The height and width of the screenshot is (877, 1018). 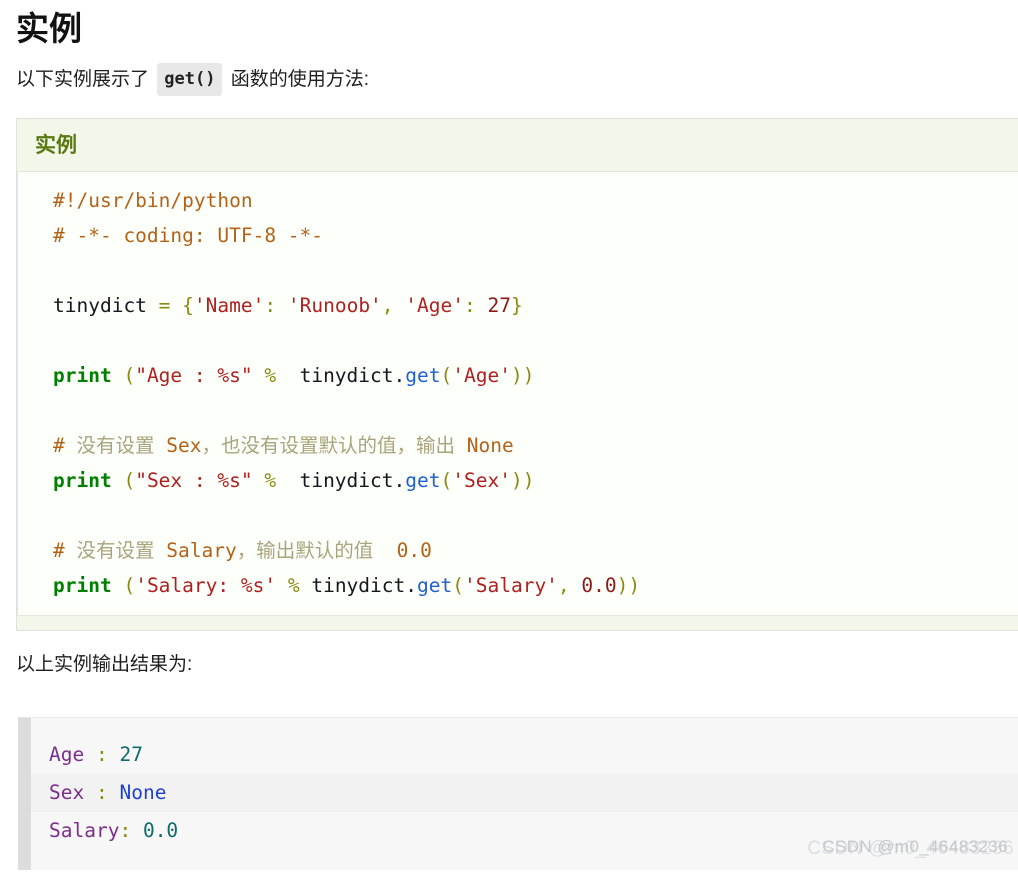 What do you see at coordinates (160, 830) in the screenshot?
I see `output-token: 0.0` at bounding box center [160, 830].